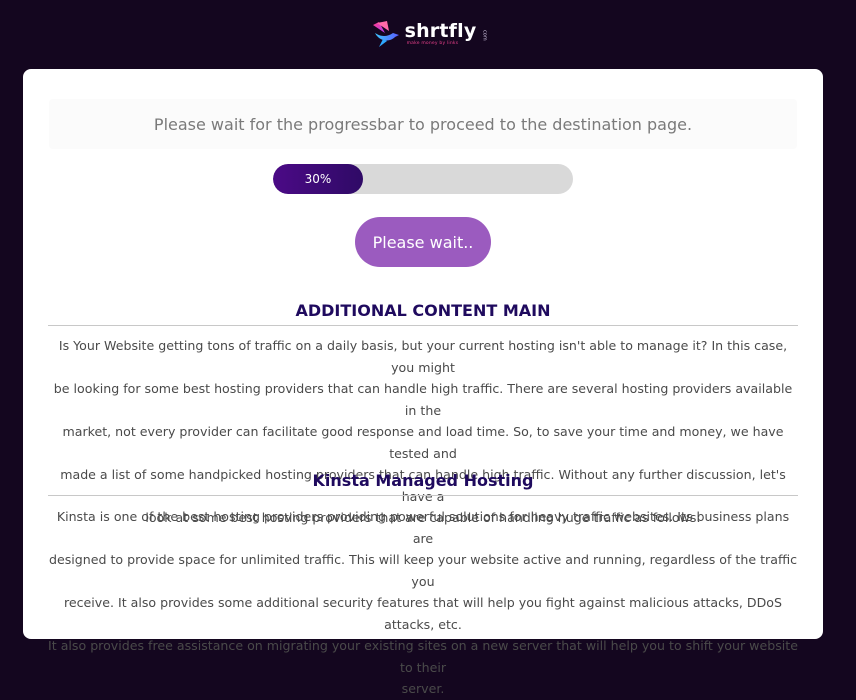 The image size is (856, 700). I want to click on please-wait-button: Please wait.., so click(423, 242).